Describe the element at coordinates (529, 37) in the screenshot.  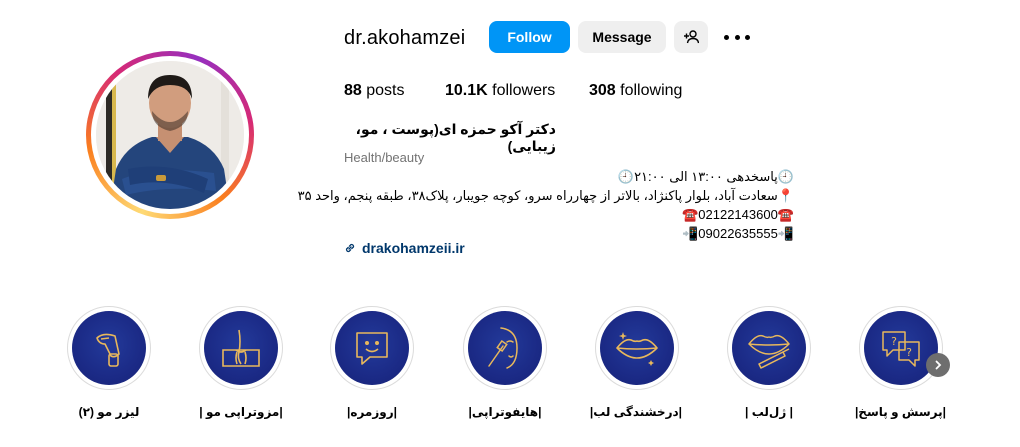
I see `follow-button: Follow` at that location.